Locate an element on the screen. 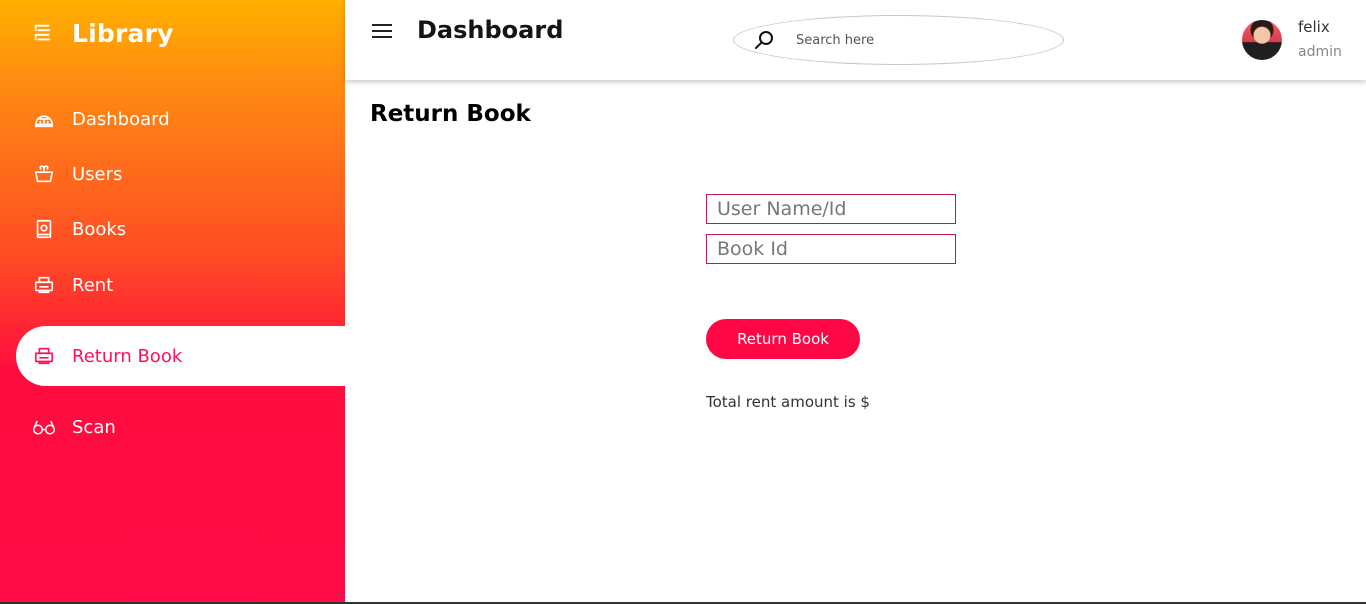 This screenshot has width=1366, height=604. sidebar-item-rent: Rent is located at coordinates (180, 285).